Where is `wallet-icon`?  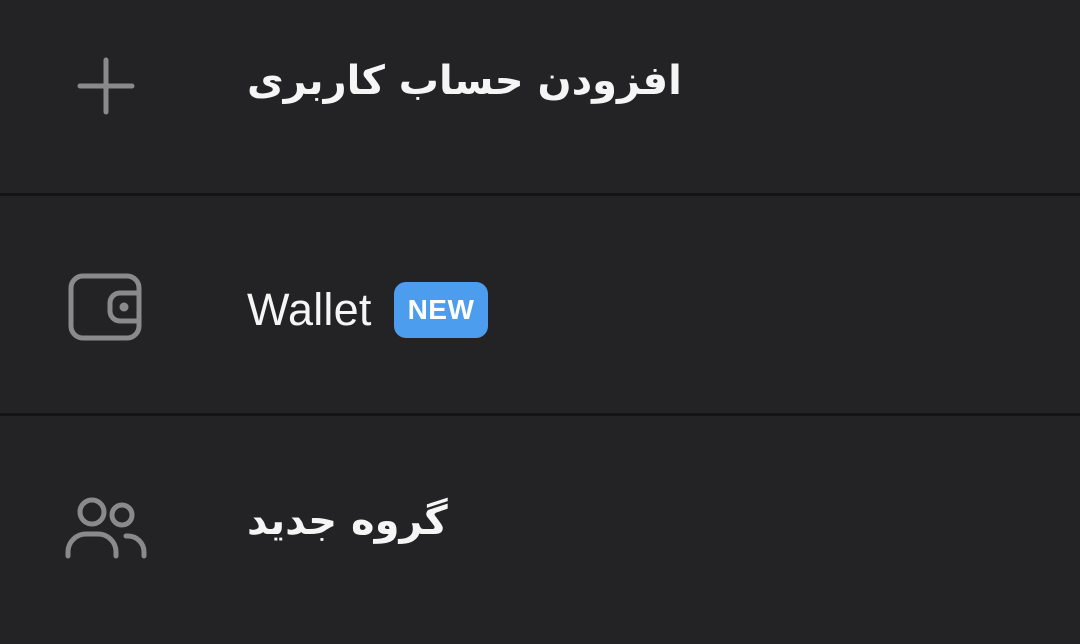 wallet-icon is located at coordinates (106, 307).